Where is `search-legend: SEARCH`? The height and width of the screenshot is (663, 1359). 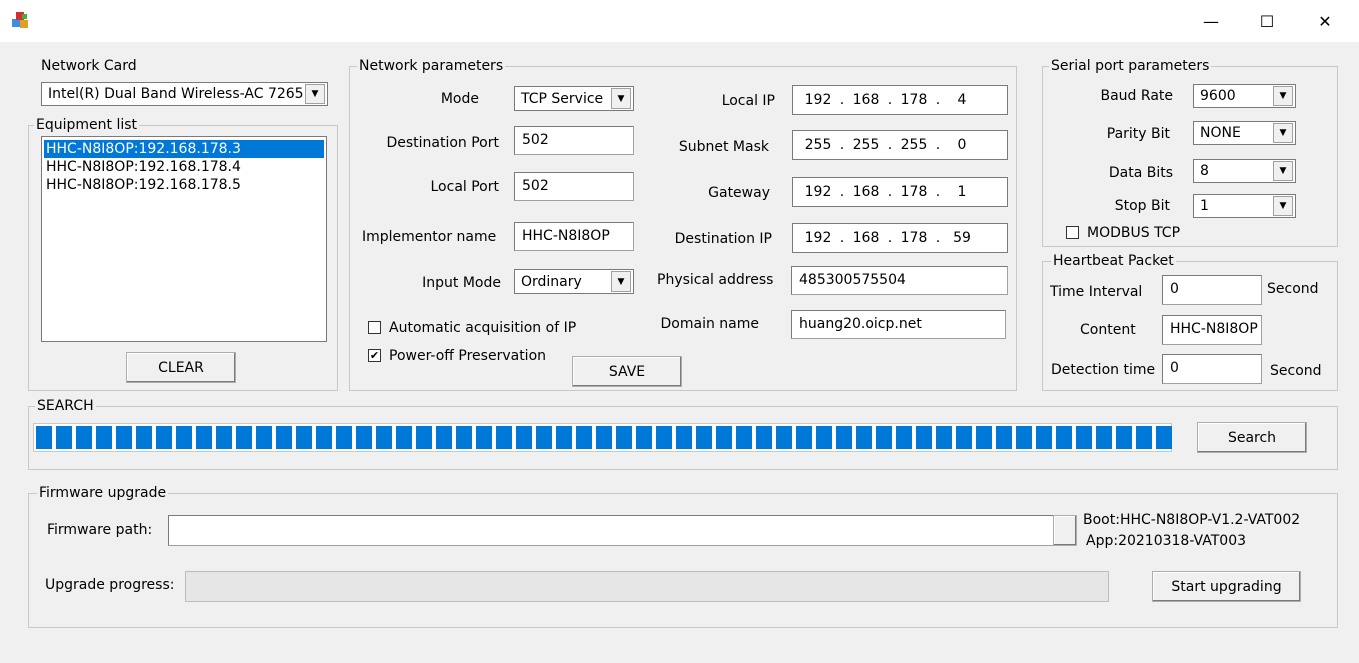
search-legend: SEARCH is located at coordinates (65, 406).